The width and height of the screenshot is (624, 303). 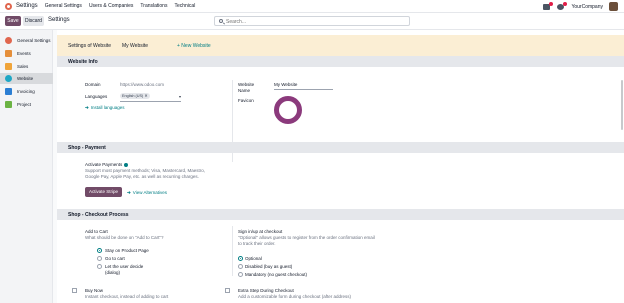 I want to click on sign-in-label: Sign in/up at checkout, so click(x=260, y=231).